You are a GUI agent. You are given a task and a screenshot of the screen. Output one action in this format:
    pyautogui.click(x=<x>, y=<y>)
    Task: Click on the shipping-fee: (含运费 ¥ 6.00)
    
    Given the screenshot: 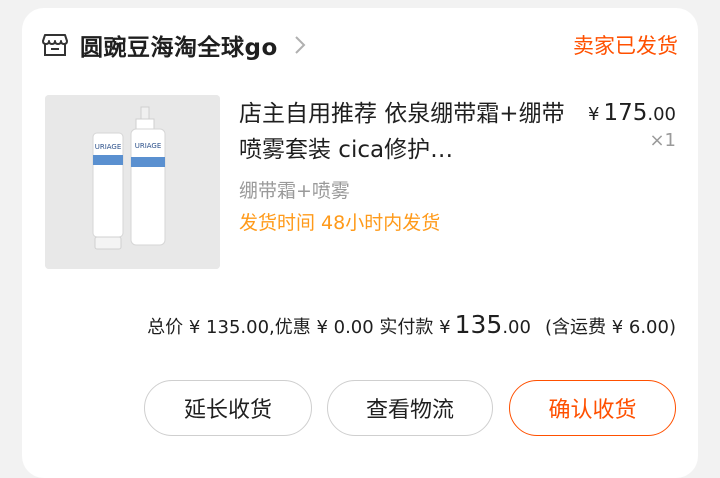 What is the action you would take?
    pyautogui.click(x=610, y=327)
    